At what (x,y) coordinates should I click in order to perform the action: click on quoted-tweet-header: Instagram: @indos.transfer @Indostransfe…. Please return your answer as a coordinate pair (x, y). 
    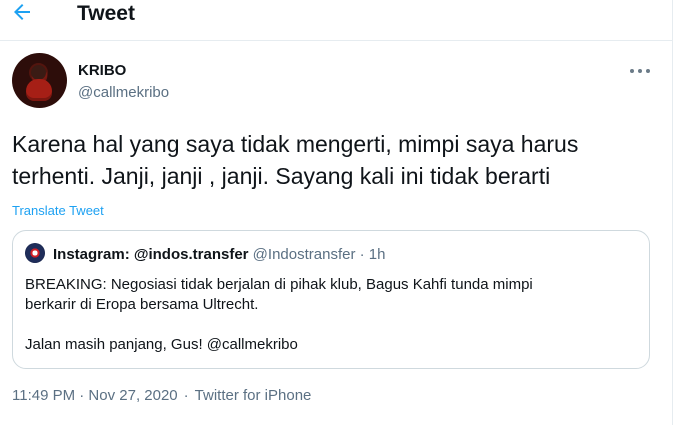
    Looking at the image, I should click on (343, 255).